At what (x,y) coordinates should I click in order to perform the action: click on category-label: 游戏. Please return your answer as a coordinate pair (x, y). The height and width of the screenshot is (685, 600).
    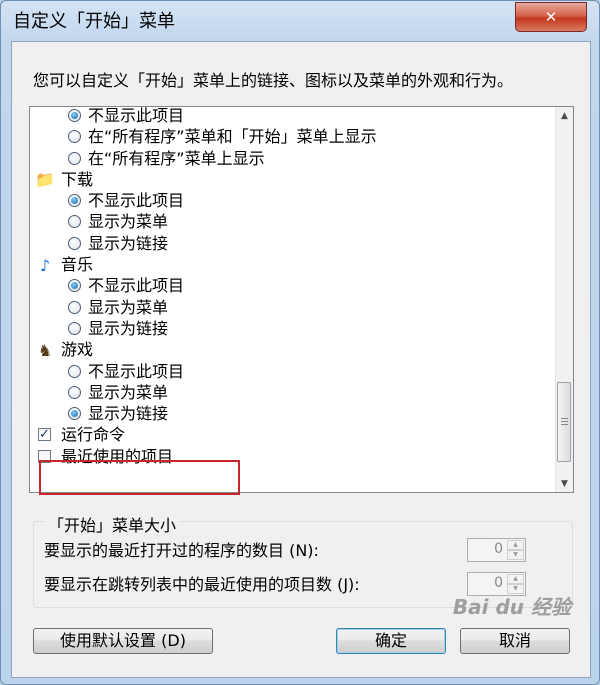
    Looking at the image, I should click on (77, 350).